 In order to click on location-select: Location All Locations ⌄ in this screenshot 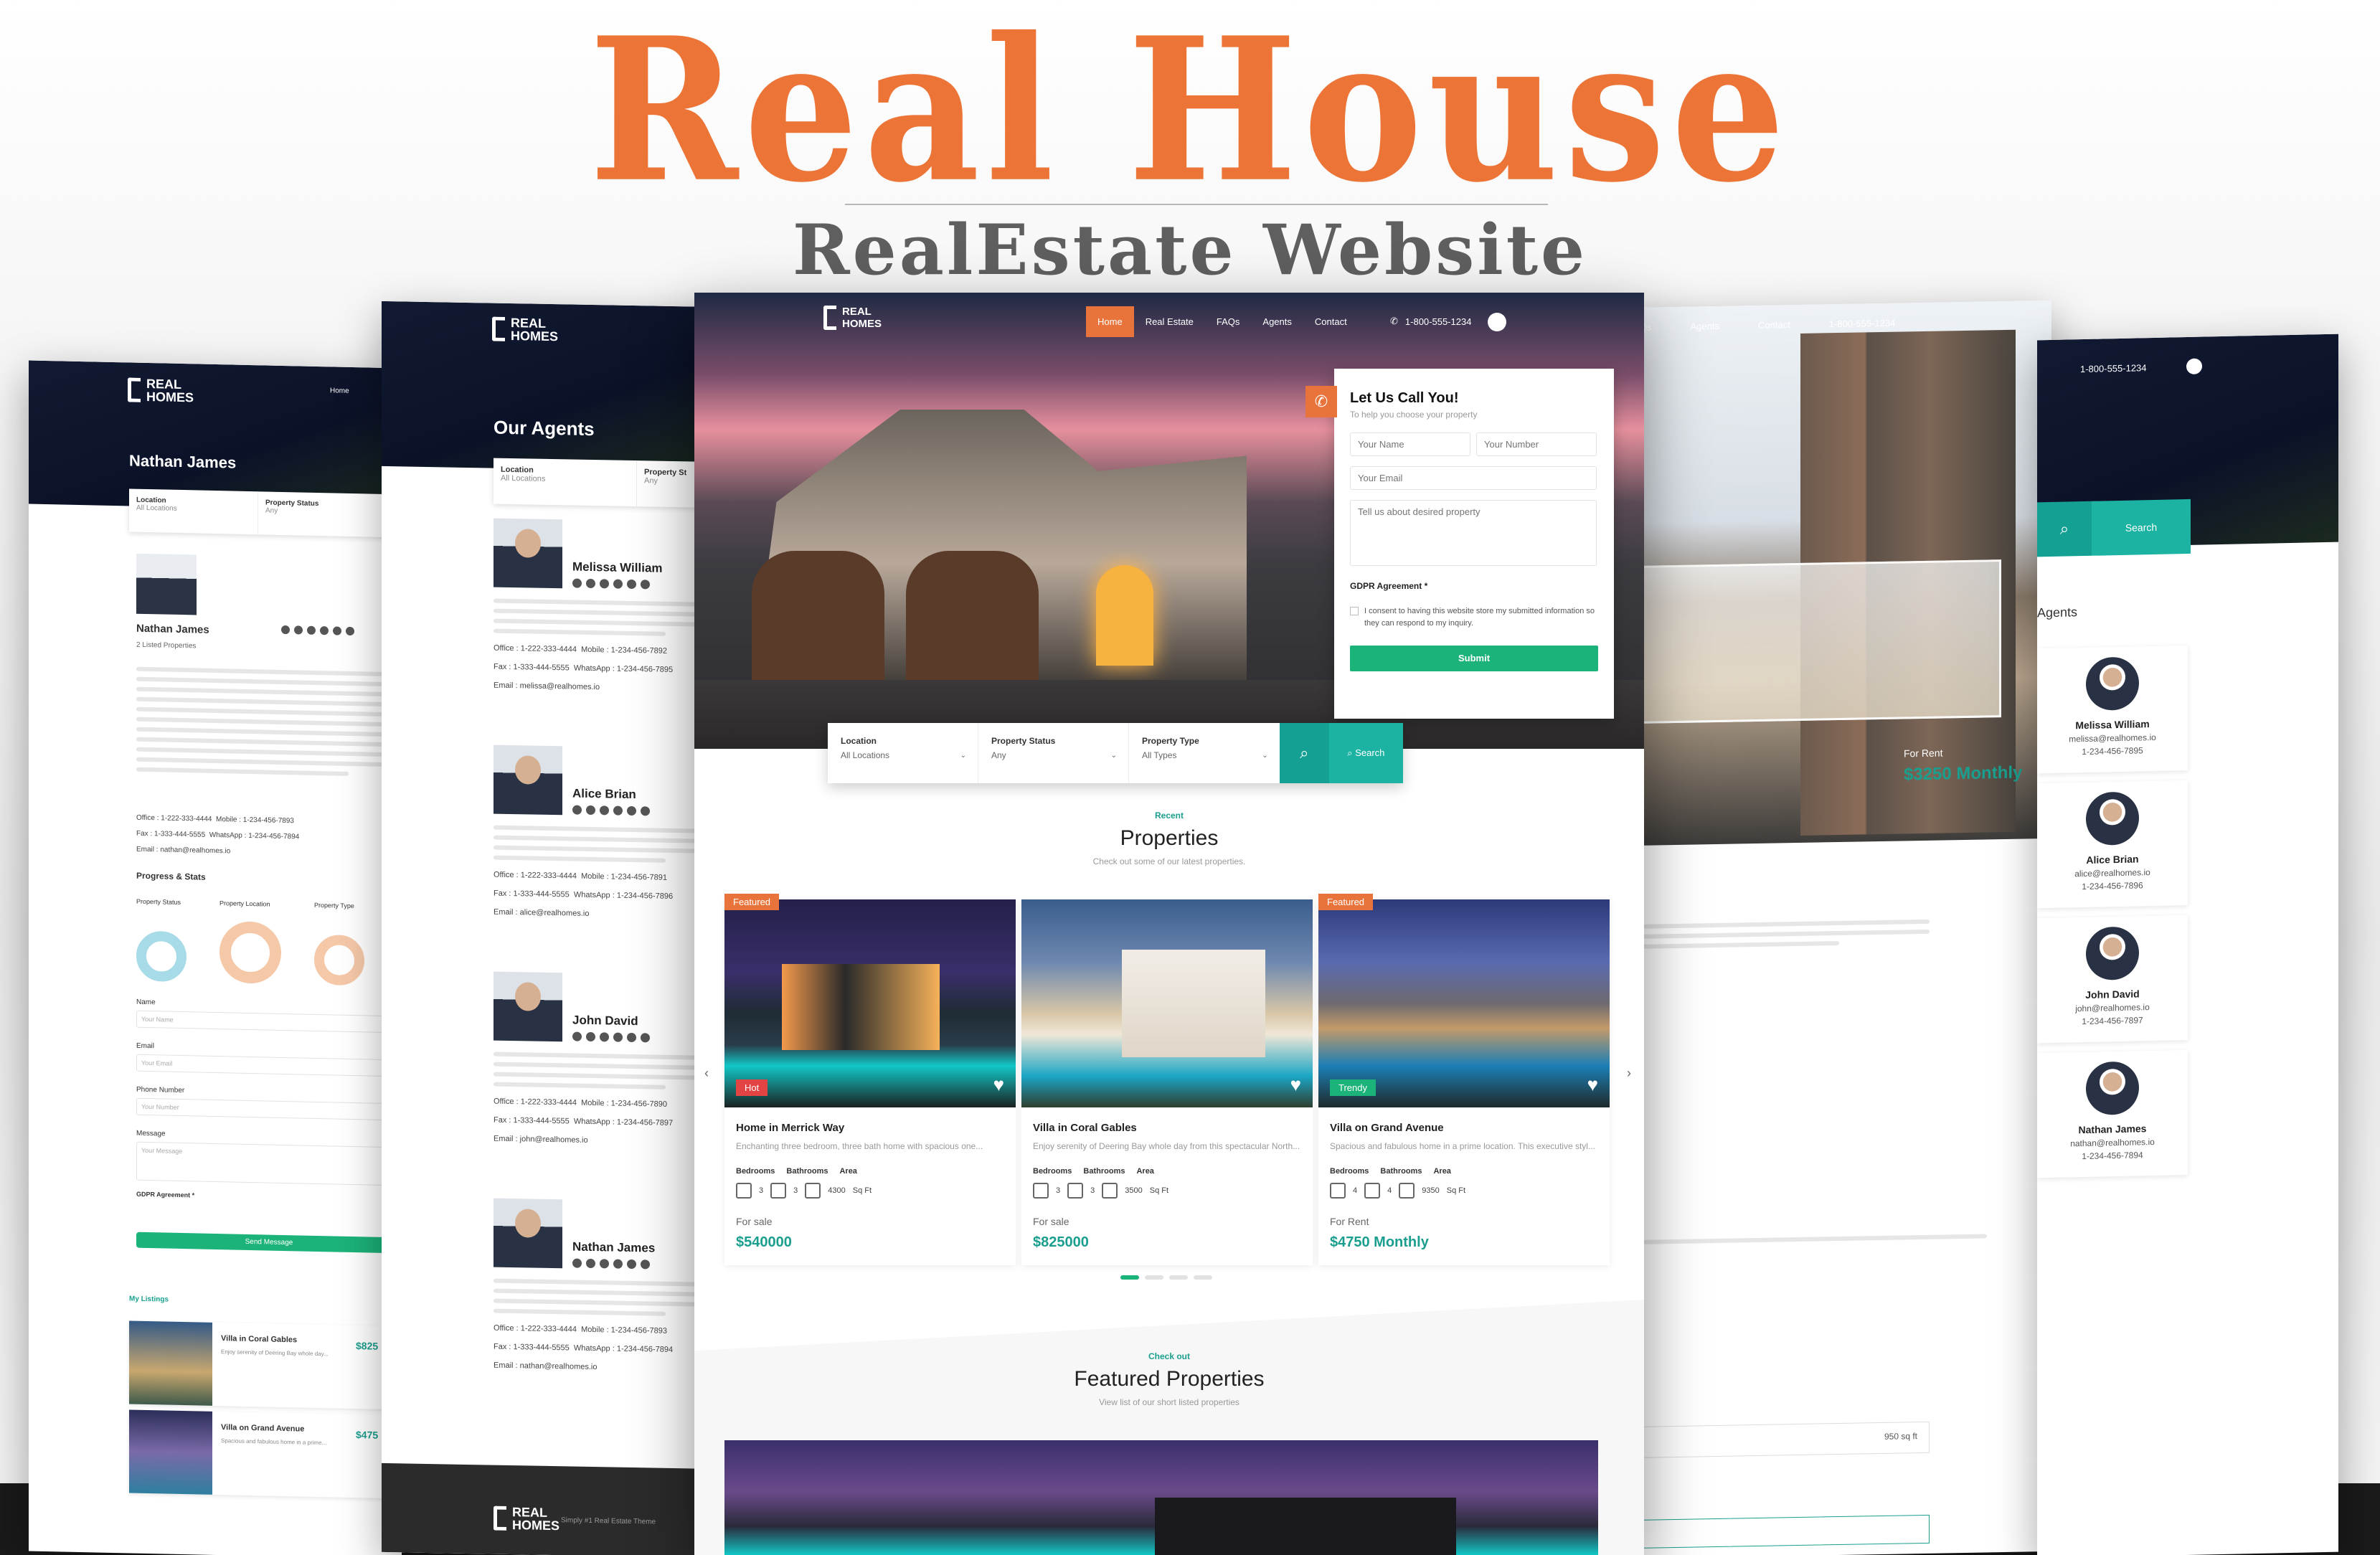, I will do `click(903, 753)`.